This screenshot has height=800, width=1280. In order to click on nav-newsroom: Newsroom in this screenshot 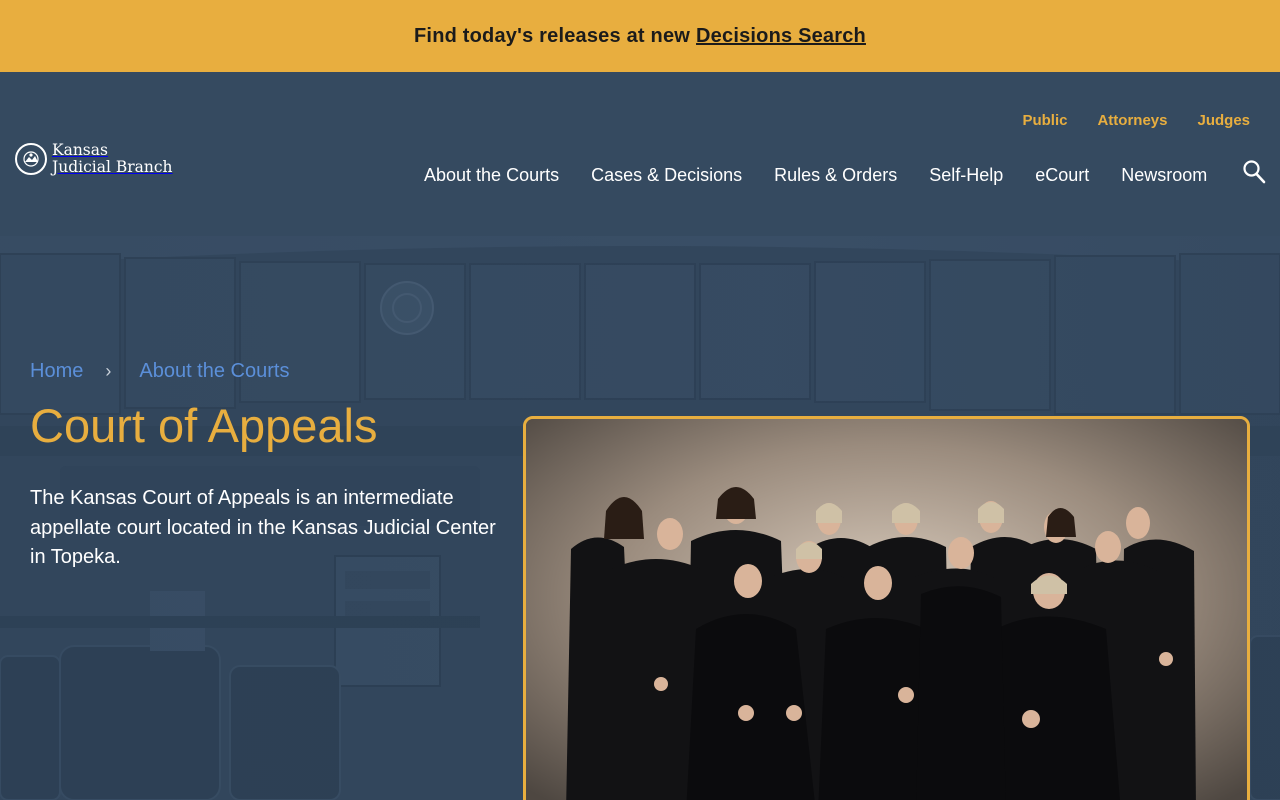, I will do `click(1164, 175)`.